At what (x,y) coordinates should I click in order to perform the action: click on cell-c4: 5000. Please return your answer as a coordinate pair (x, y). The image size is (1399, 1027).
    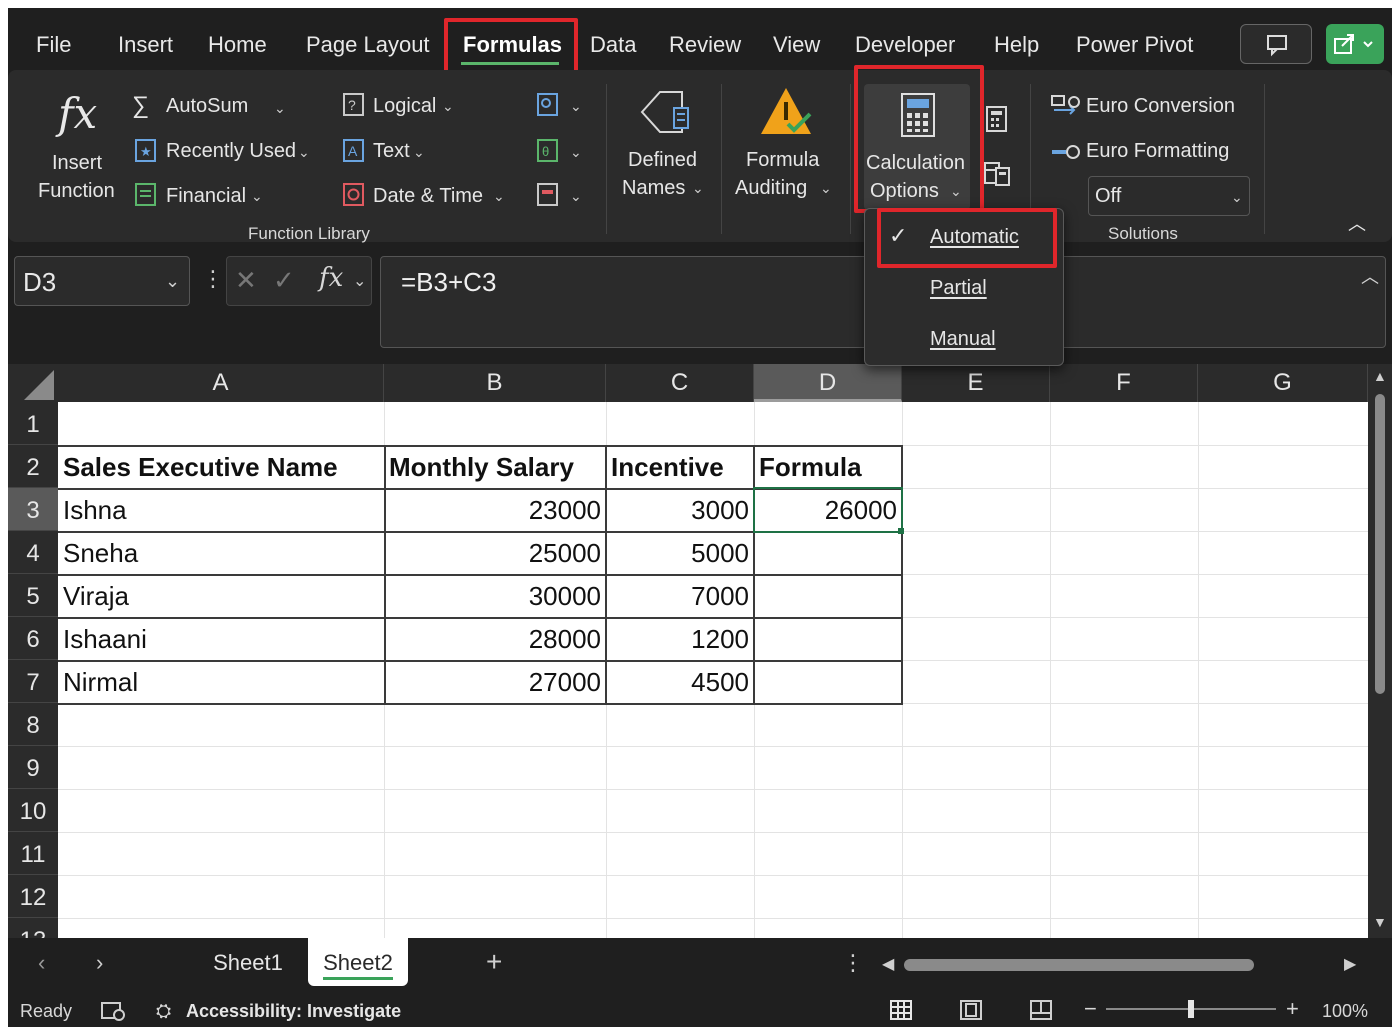
    Looking at the image, I should click on (680, 552).